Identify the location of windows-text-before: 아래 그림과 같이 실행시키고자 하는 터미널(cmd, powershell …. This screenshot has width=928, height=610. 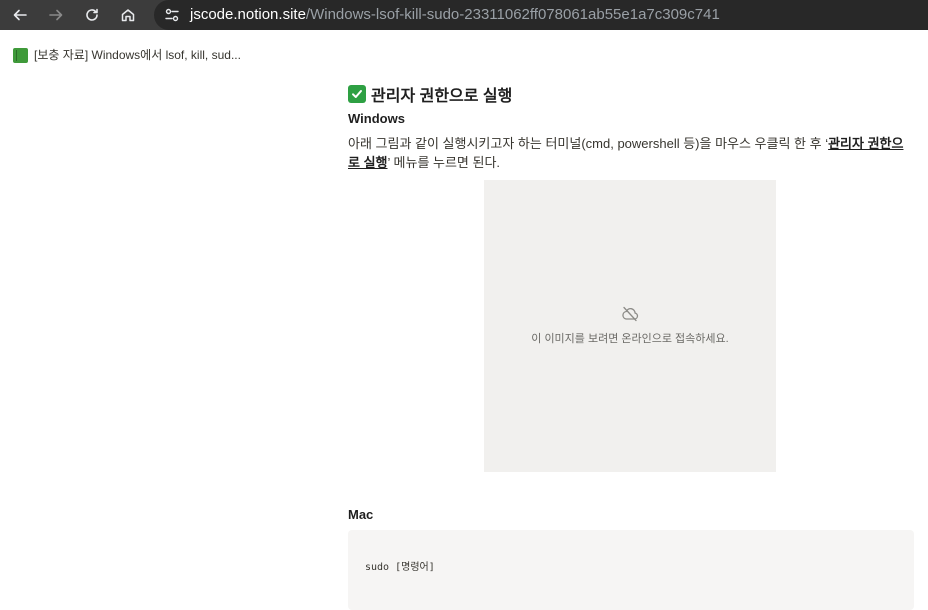
(588, 143).